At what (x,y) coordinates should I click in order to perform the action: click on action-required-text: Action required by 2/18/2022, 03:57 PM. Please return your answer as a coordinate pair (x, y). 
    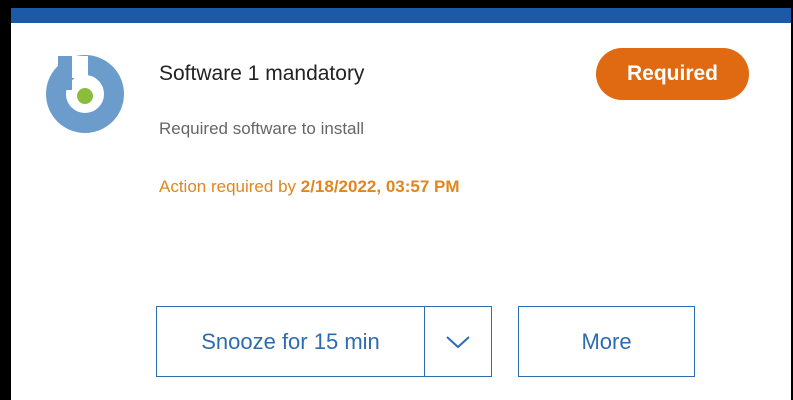
    Looking at the image, I should click on (309, 187).